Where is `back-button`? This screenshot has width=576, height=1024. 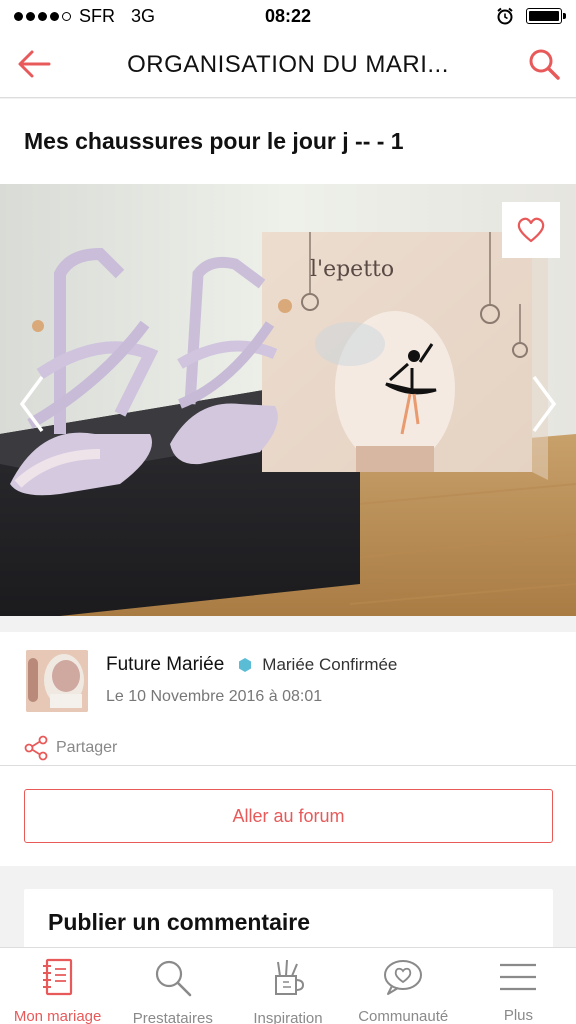 back-button is located at coordinates (34, 64).